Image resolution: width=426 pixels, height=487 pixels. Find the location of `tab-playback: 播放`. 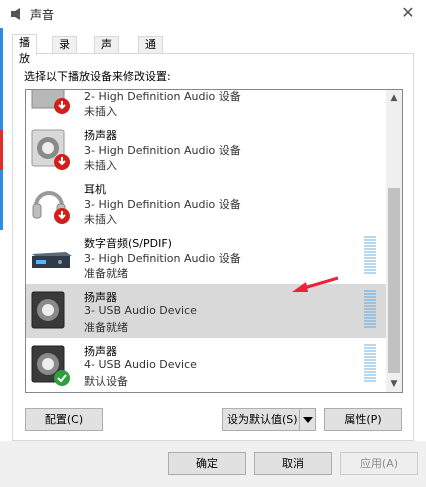

tab-playback: 播放 is located at coordinates (24, 49).